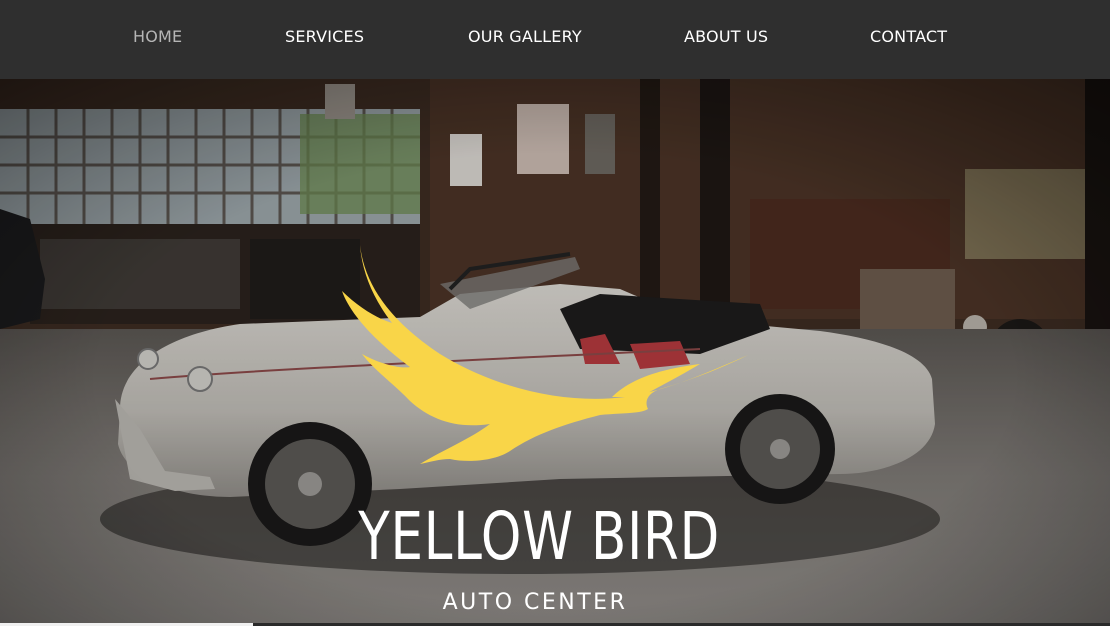 The height and width of the screenshot is (626, 1110). I want to click on brand-subtitle: AUTO CENTER, so click(535, 602).